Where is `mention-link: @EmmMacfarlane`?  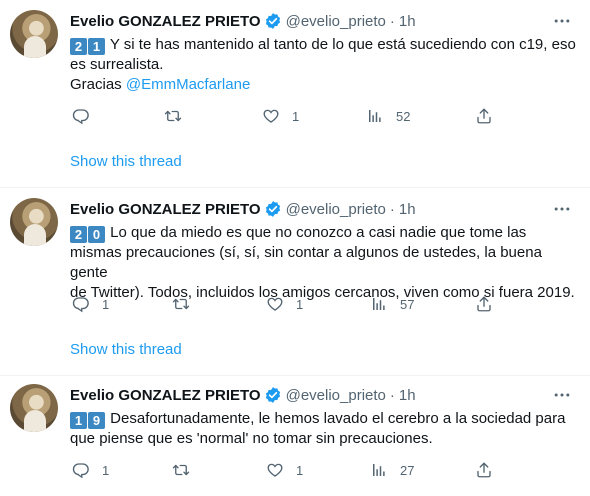
mention-link: @EmmMacfarlane is located at coordinates (188, 84).